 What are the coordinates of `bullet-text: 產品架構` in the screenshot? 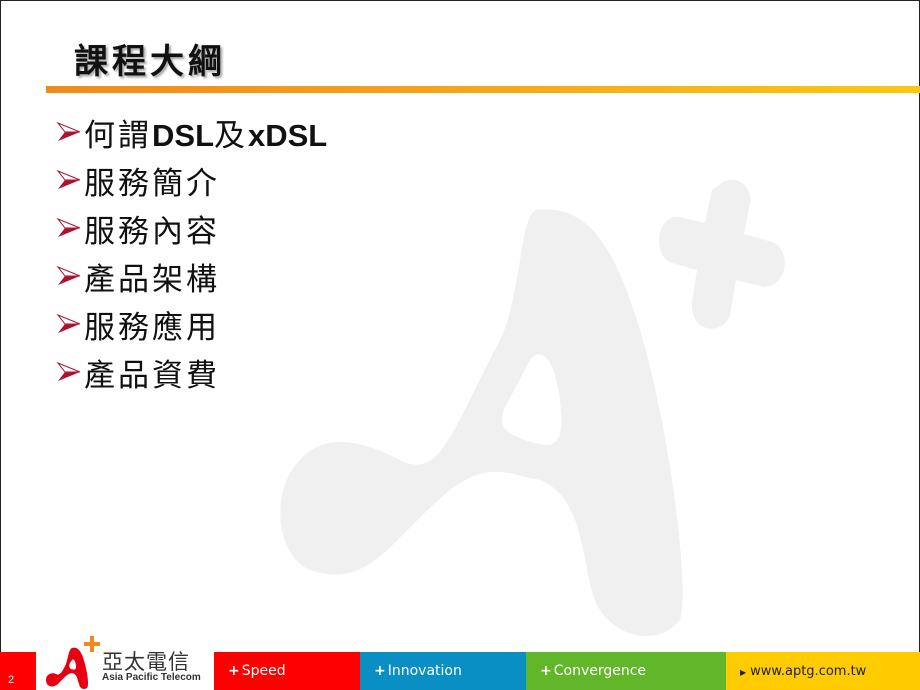 It's located at (152, 276).